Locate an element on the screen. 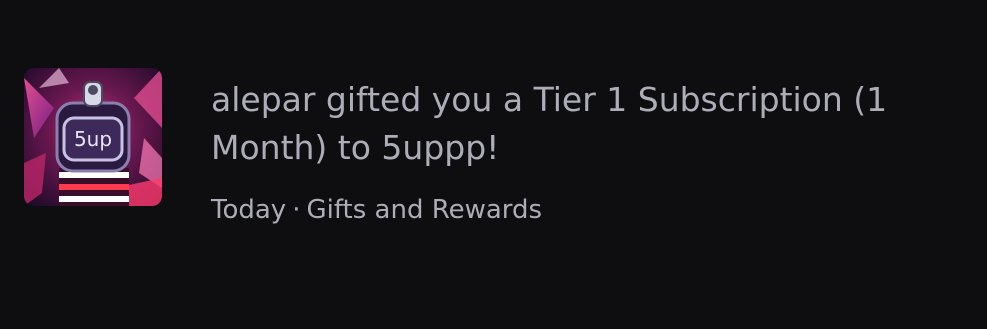 This screenshot has width=987, height=329. avatar-image: 5up is located at coordinates (93, 137).